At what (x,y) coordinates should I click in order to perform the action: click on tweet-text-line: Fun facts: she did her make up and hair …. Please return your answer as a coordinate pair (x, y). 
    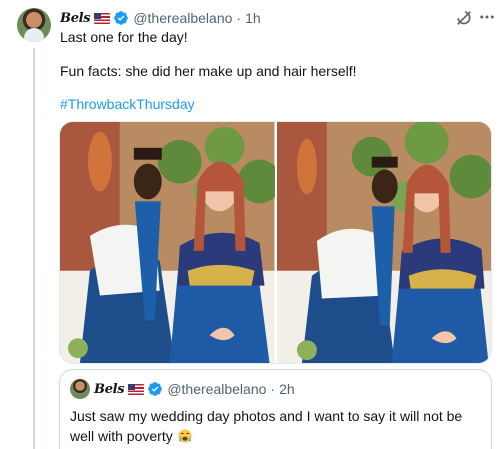
    Looking at the image, I should click on (208, 71).